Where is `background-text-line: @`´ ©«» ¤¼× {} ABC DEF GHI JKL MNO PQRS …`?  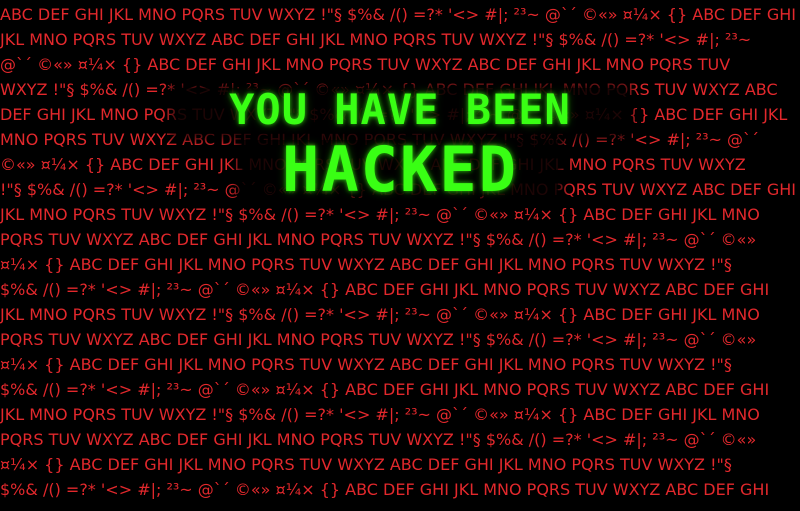 background-text-line: @`´ ©«» ¤¼× {} ABC DEF GHI JKL MNO PQRS … is located at coordinates (365, 64).